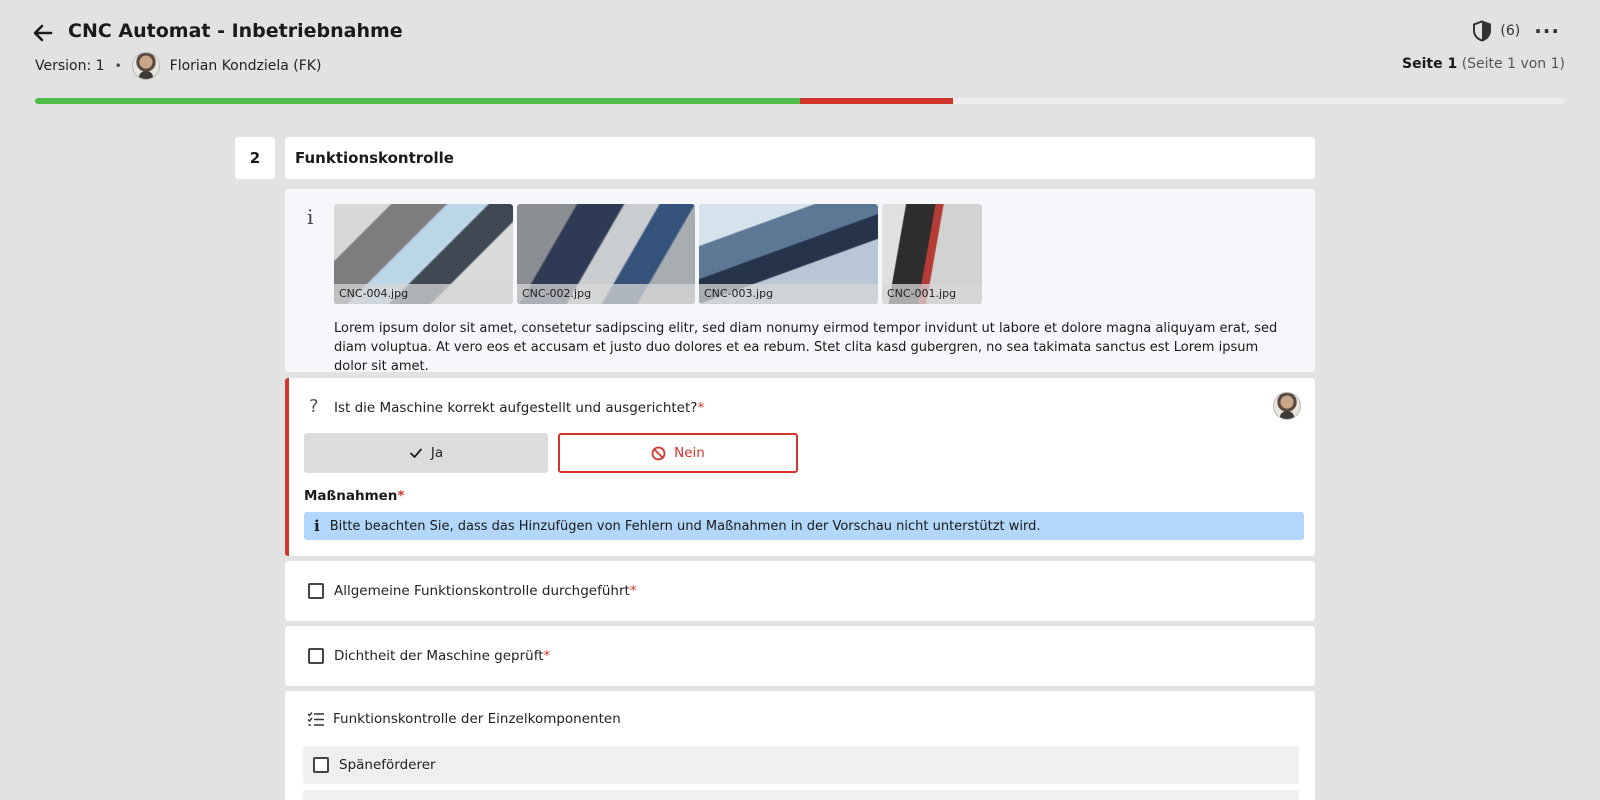 The height and width of the screenshot is (800, 1600). I want to click on image-thumbnail: CNC-003.jpg, so click(788, 254).